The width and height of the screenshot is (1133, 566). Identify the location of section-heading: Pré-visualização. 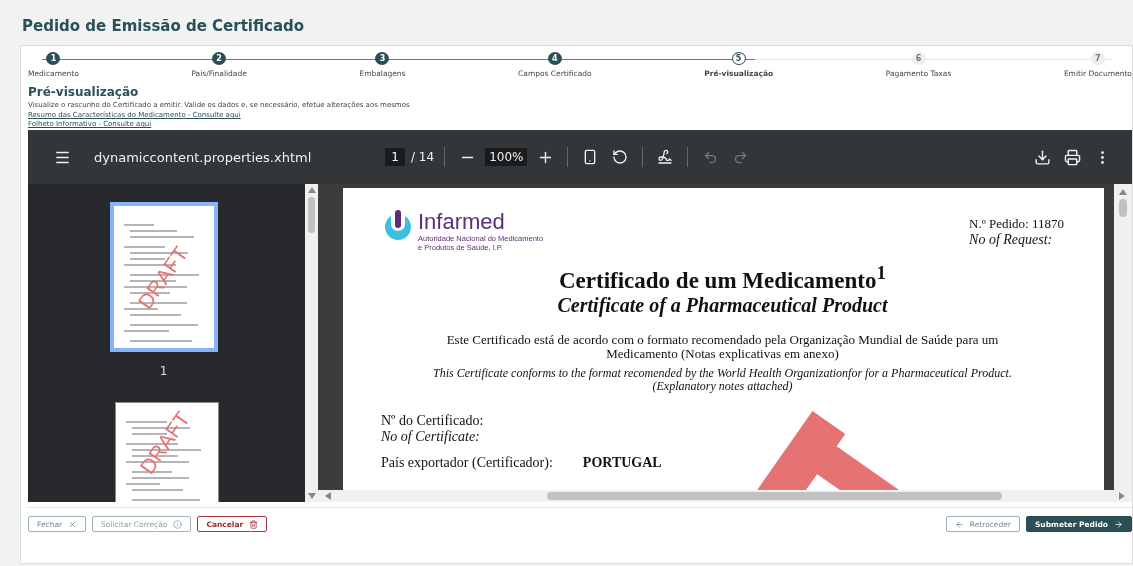
(84, 92).